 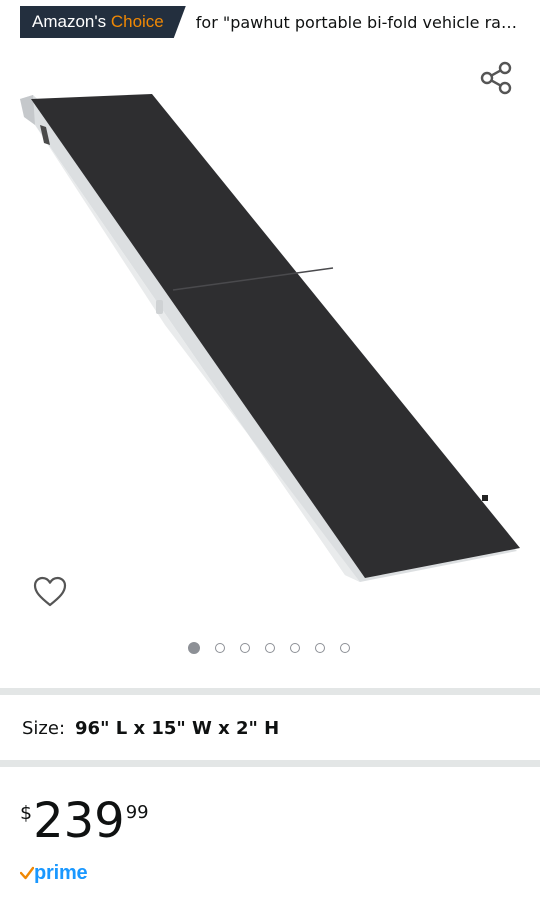 What do you see at coordinates (50, 592) in the screenshot?
I see `heart-icon` at bounding box center [50, 592].